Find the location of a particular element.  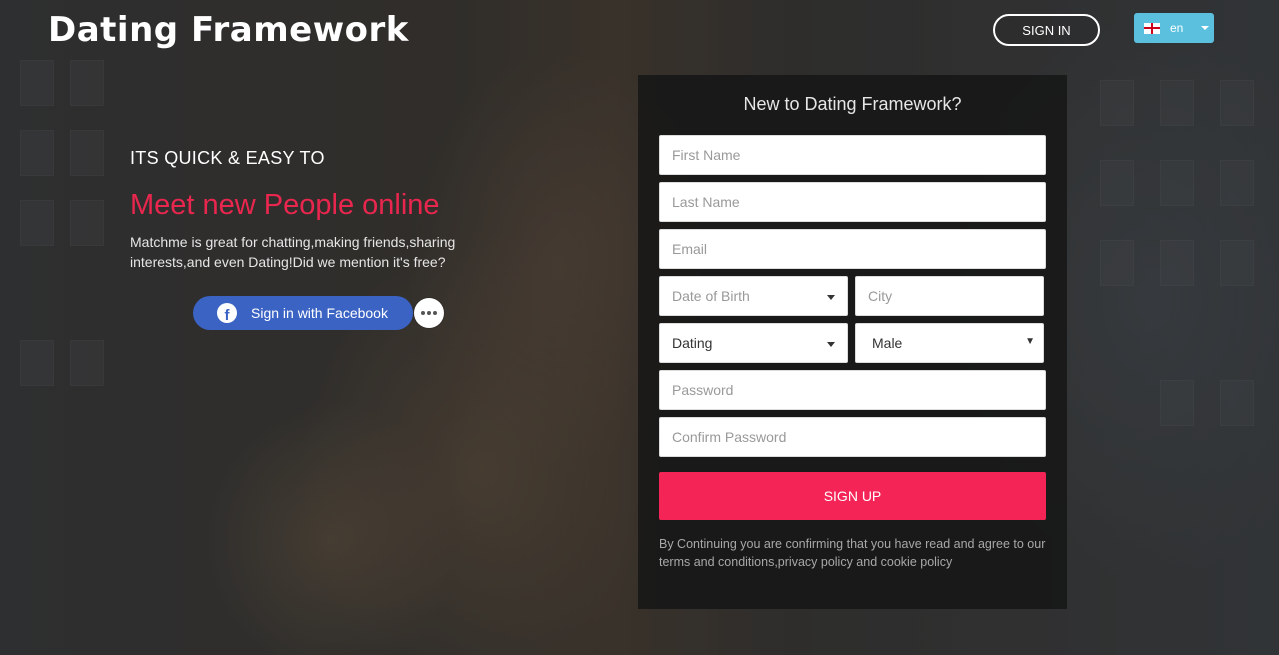

email-field: Email is located at coordinates (852, 249).